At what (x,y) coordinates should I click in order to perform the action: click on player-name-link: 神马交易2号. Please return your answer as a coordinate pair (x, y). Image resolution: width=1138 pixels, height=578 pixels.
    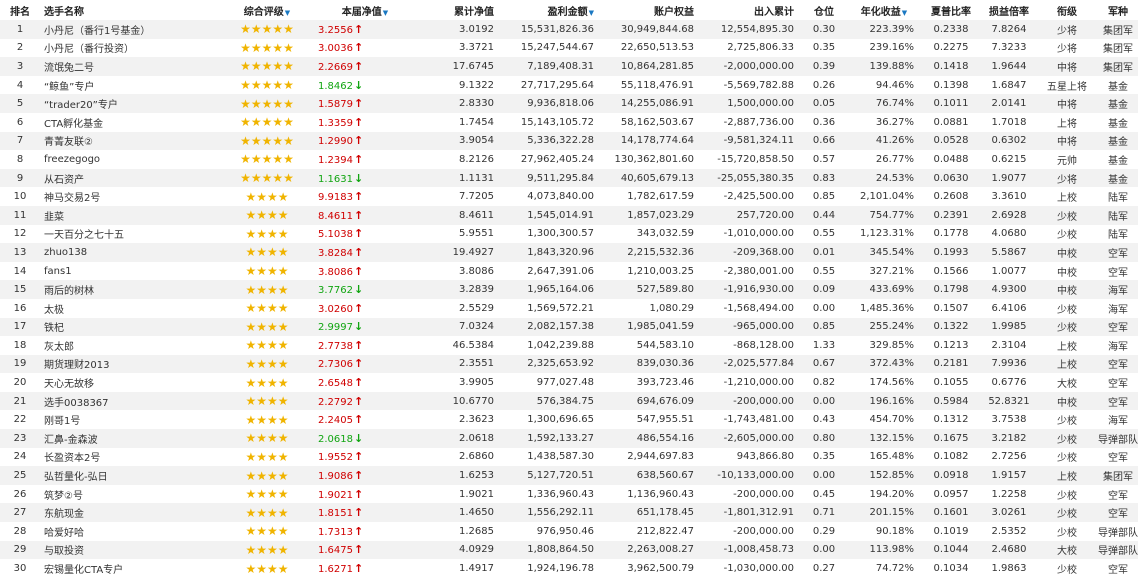
    Looking at the image, I should click on (128, 196).